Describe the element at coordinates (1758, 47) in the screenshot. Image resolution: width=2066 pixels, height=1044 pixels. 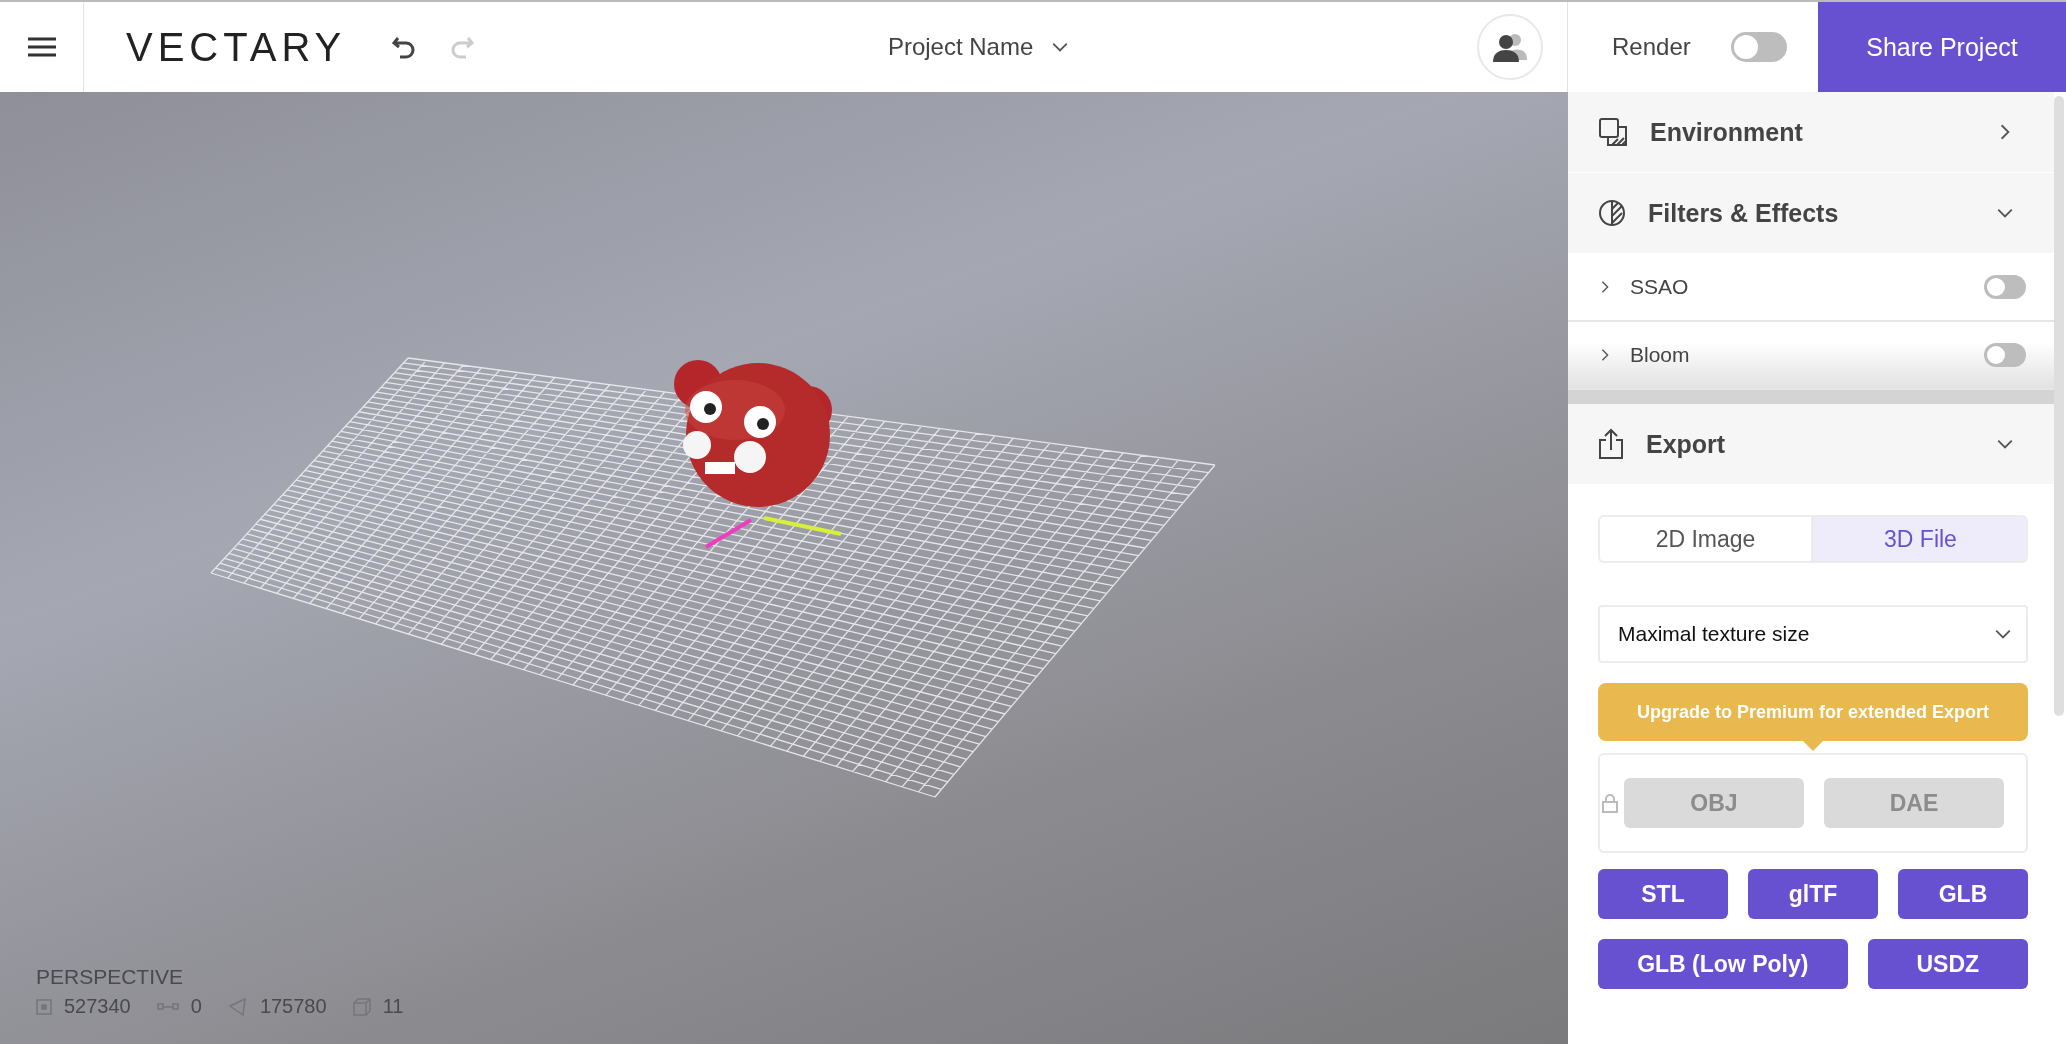
I see `render-toggle` at that location.